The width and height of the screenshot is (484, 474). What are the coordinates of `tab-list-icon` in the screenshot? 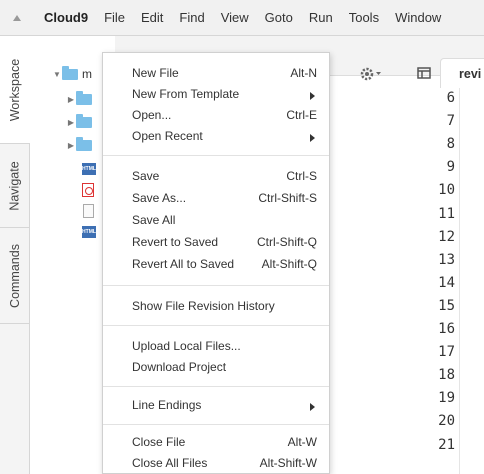 It's located at (424, 73).